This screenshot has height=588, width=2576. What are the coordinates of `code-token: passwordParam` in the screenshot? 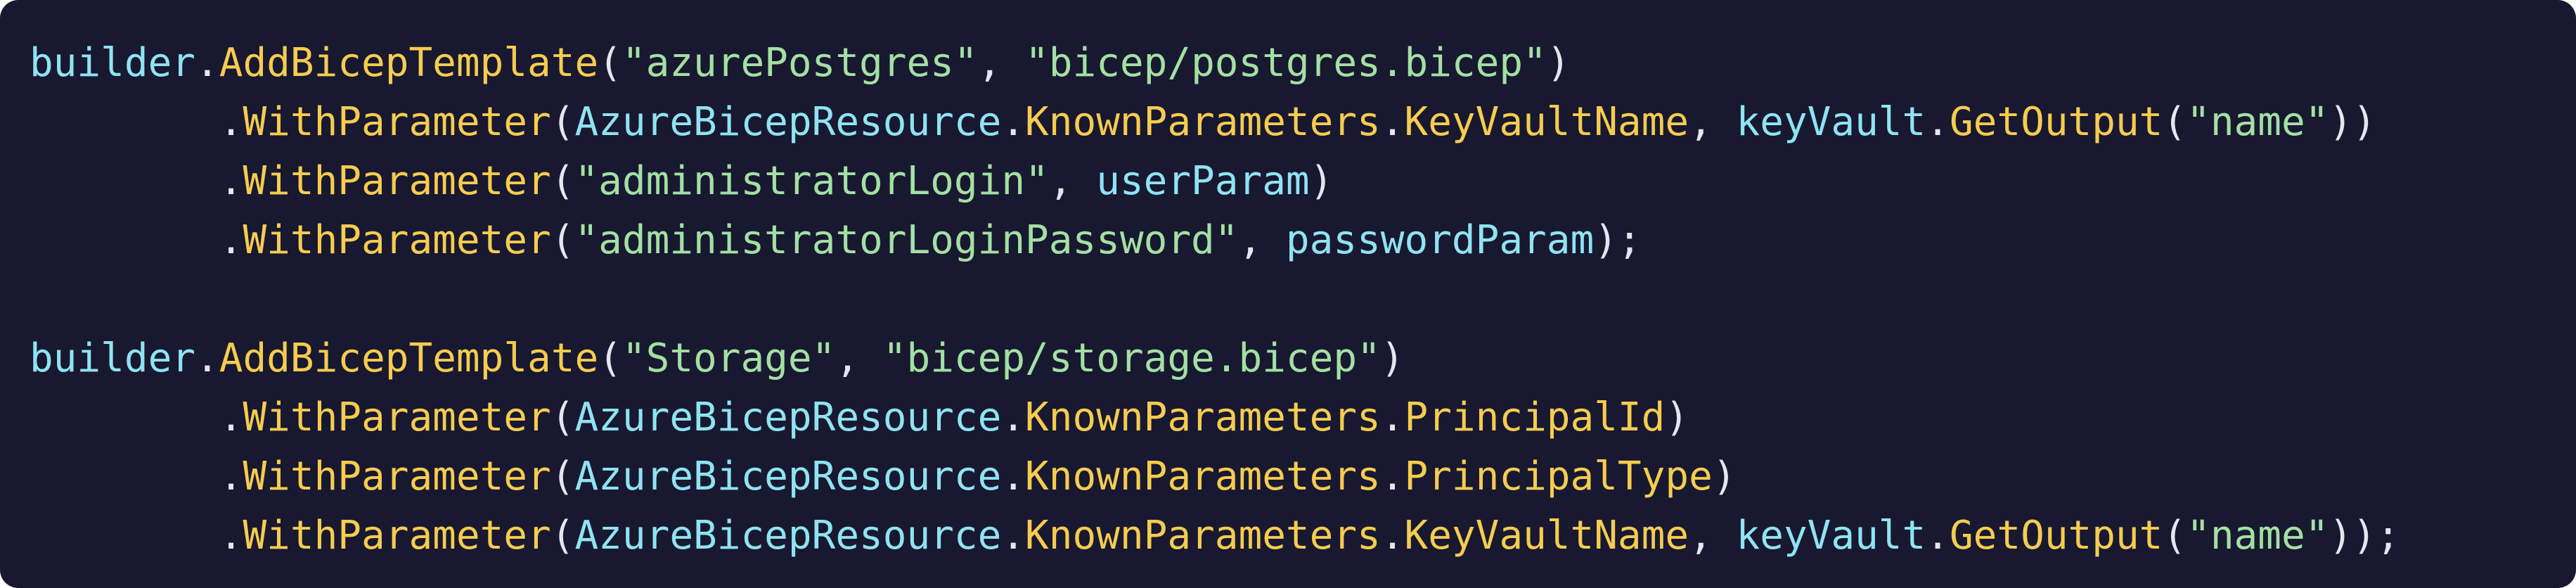 It's located at (1440, 240).